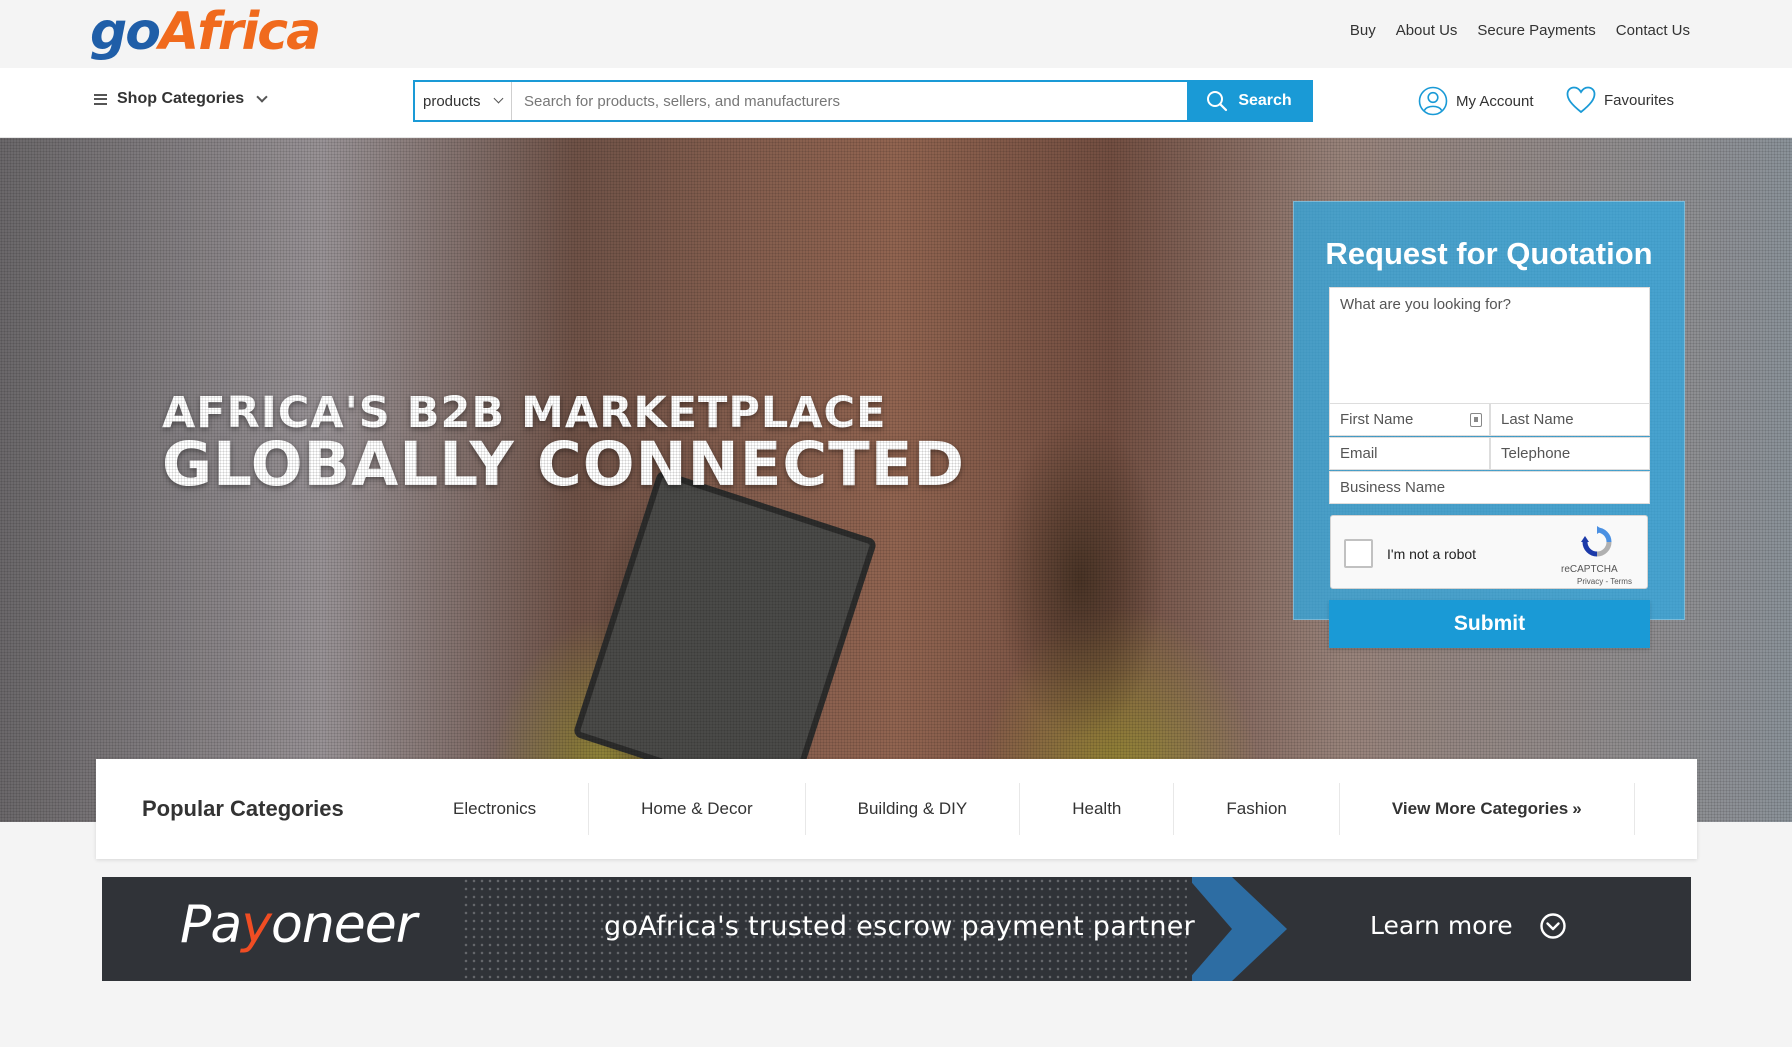  What do you see at coordinates (1653, 30) in the screenshot?
I see `link-contact-us: Contact Us` at bounding box center [1653, 30].